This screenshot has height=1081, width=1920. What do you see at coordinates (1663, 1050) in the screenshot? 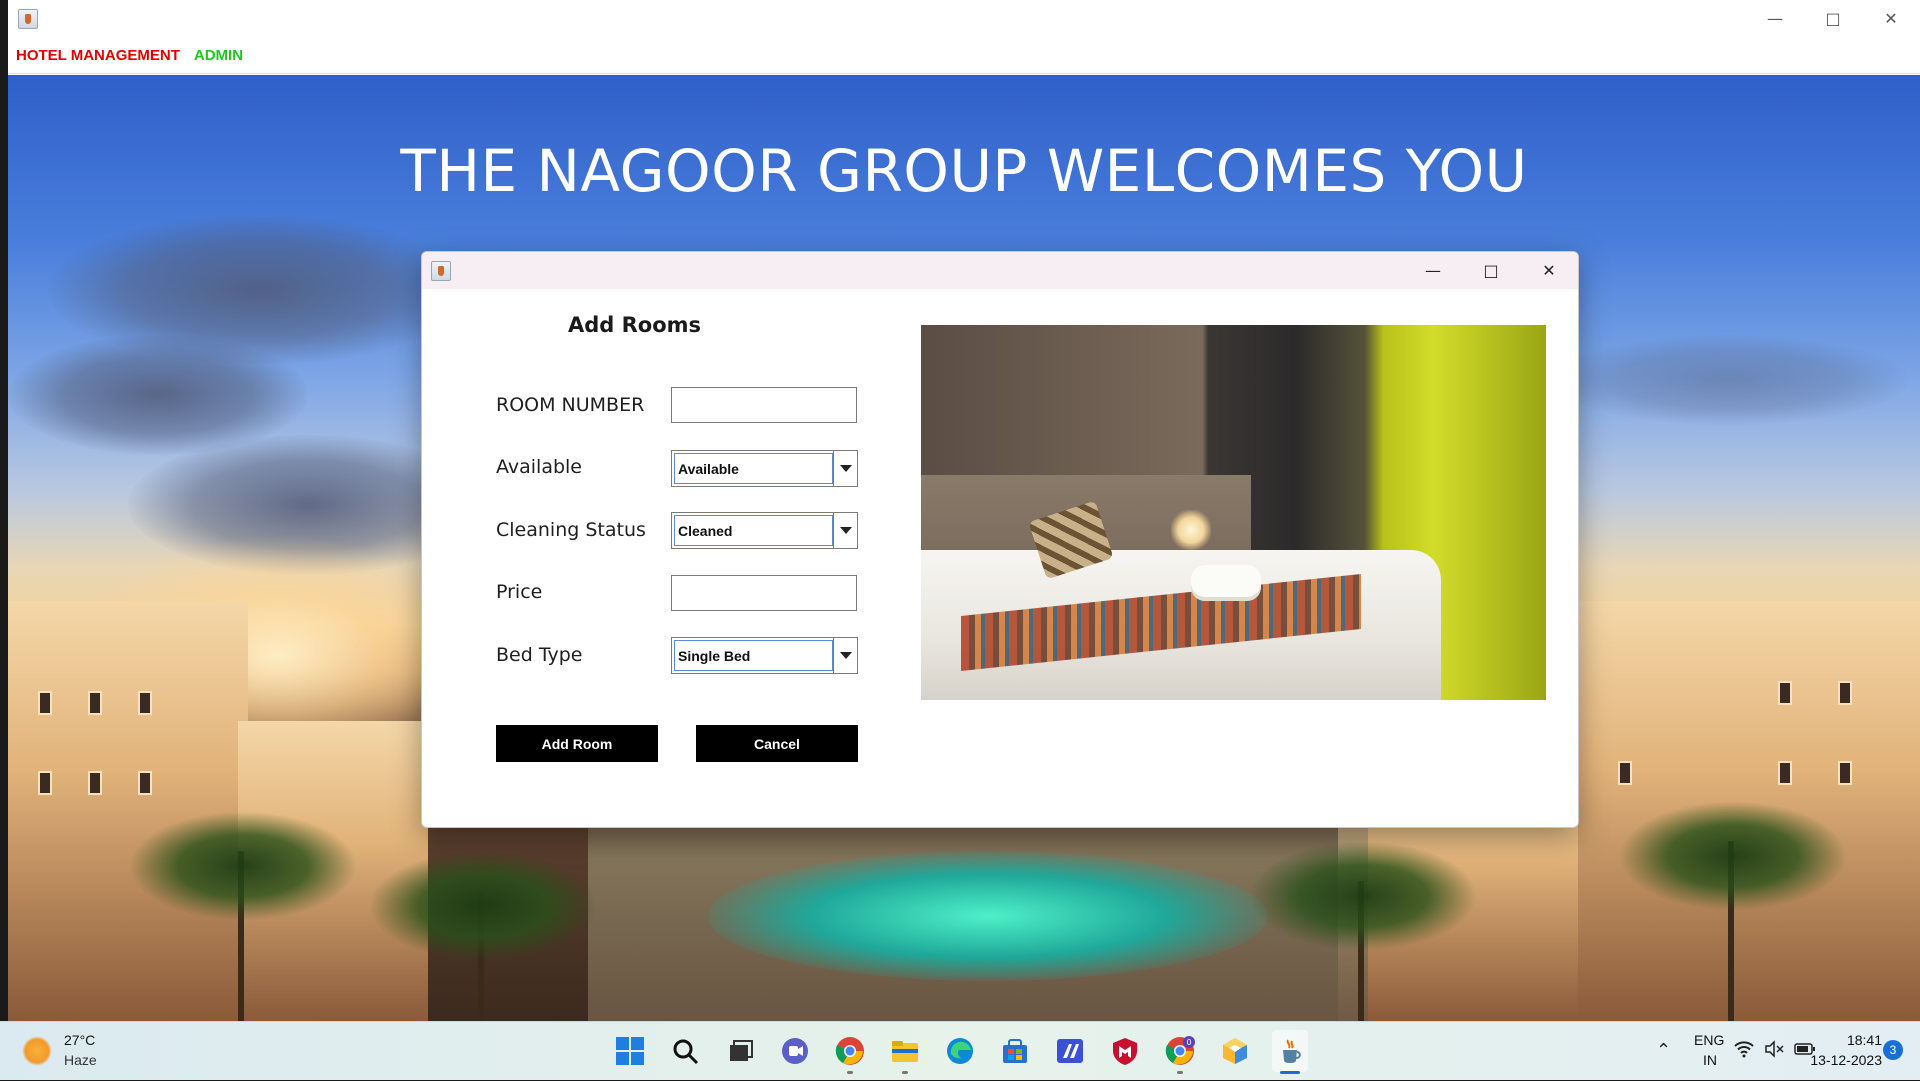
I see `chevron-up-icon: ⌃` at bounding box center [1663, 1050].